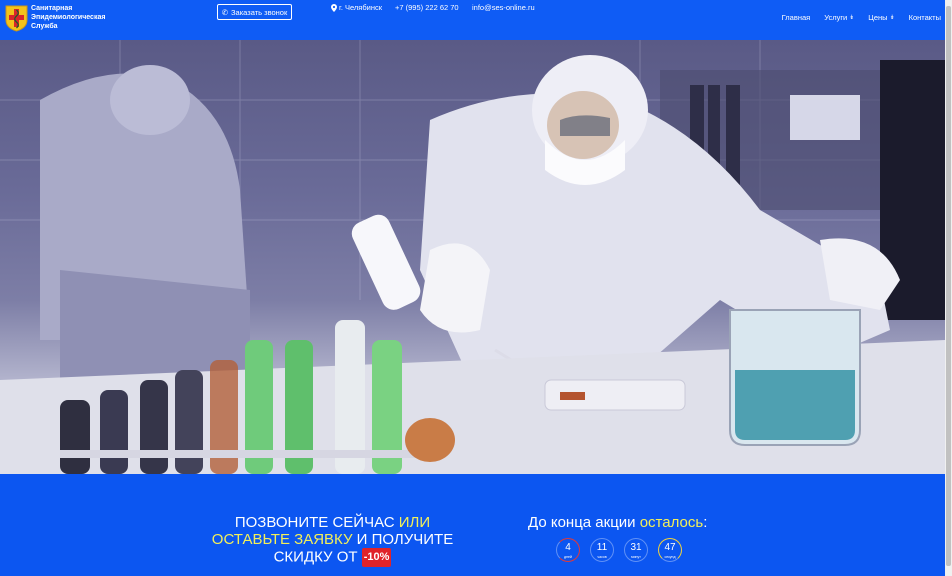 The image size is (952, 576). What do you see at coordinates (52, 8) in the screenshot?
I see `logo-line: Санитарная` at bounding box center [52, 8].